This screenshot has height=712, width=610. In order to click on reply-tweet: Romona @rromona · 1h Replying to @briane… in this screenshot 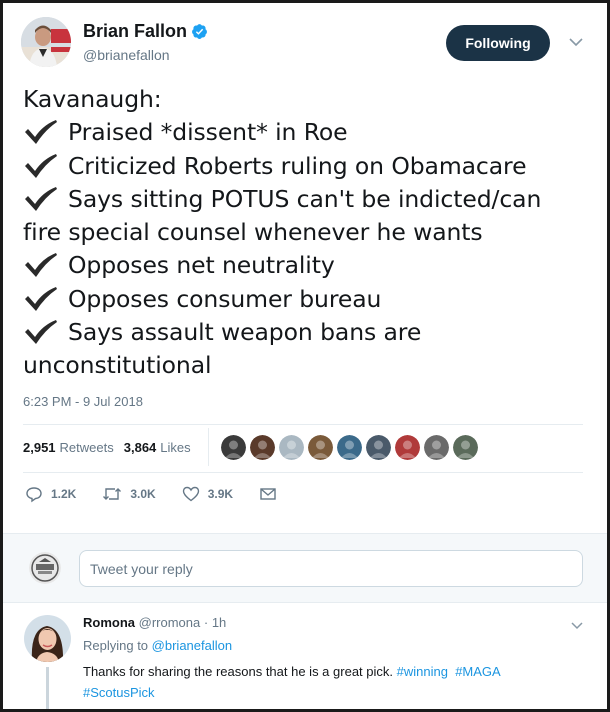, I will do `click(305, 656)`.